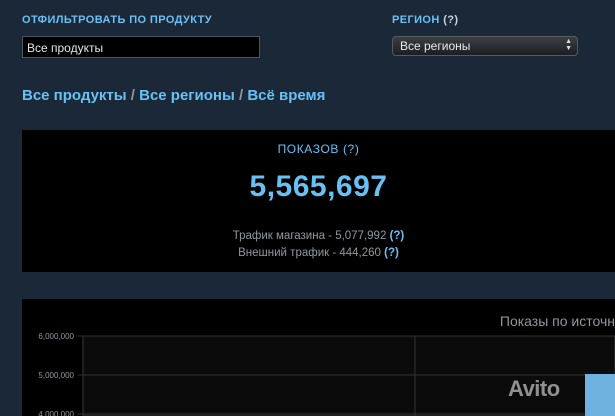 This screenshot has height=416, width=615. Describe the element at coordinates (318, 186) in the screenshot. I see `total-views: 5,565,697` at that location.